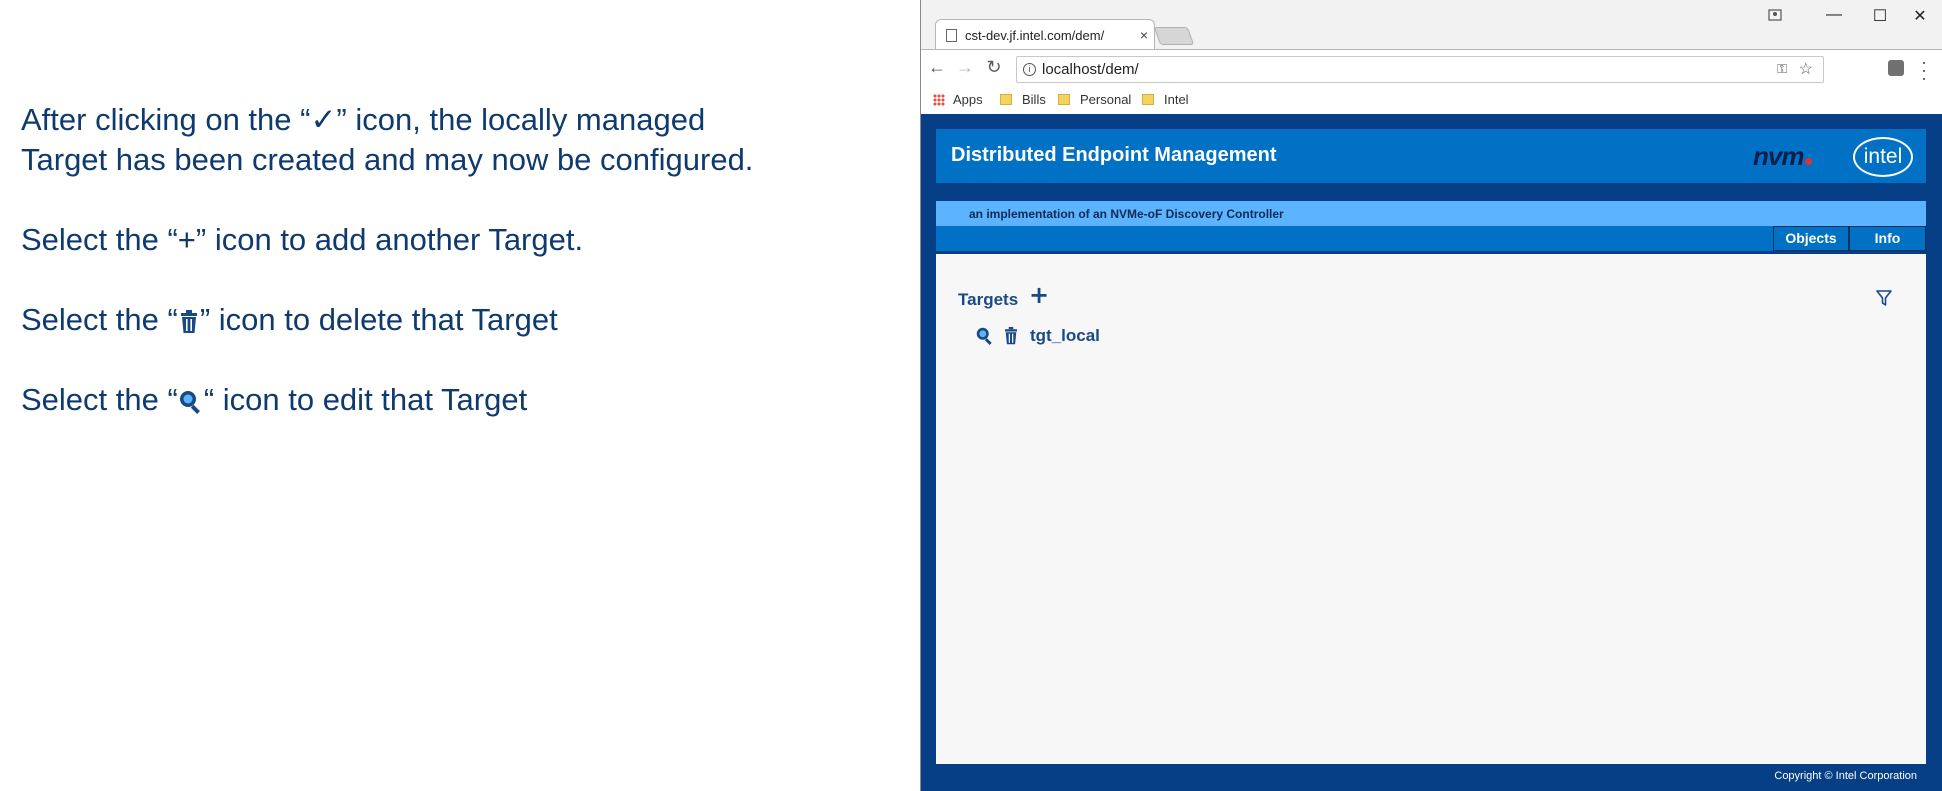 This screenshot has height=791, width=1942. What do you see at coordinates (1011, 336) in the screenshot?
I see `delete-target-icon` at bounding box center [1011, 336].